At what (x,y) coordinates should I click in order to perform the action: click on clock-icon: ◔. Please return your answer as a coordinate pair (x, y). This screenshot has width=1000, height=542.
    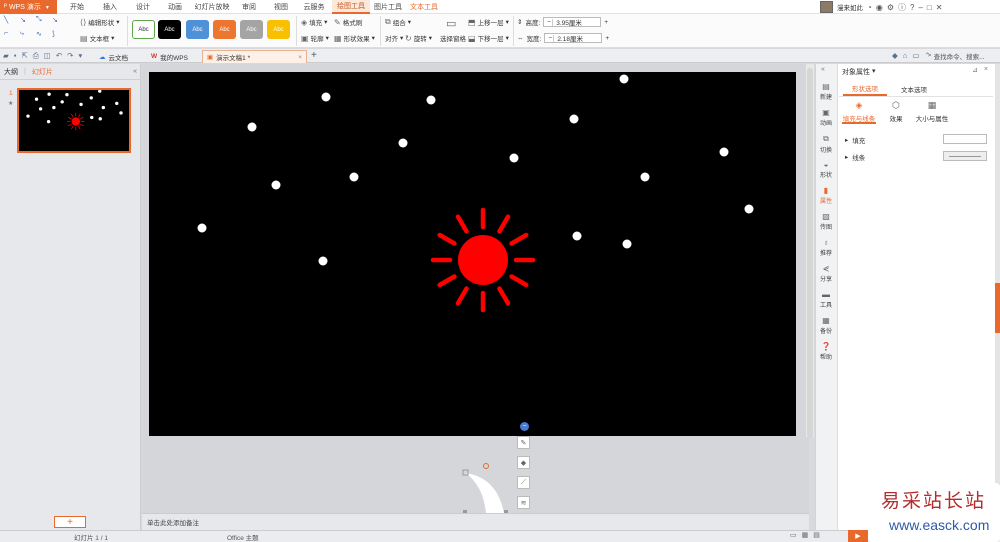
    Looking at the image, I should click on (869, 7).